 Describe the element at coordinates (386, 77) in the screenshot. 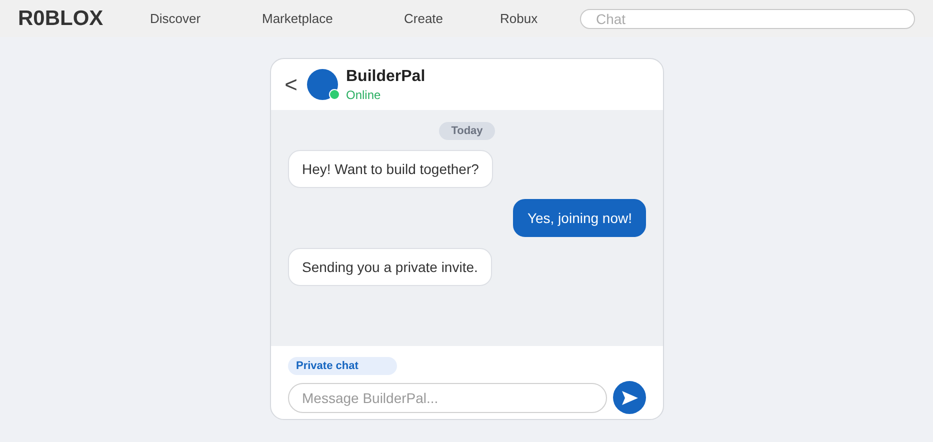

I see `contact-name: BuilderPal` at that location.